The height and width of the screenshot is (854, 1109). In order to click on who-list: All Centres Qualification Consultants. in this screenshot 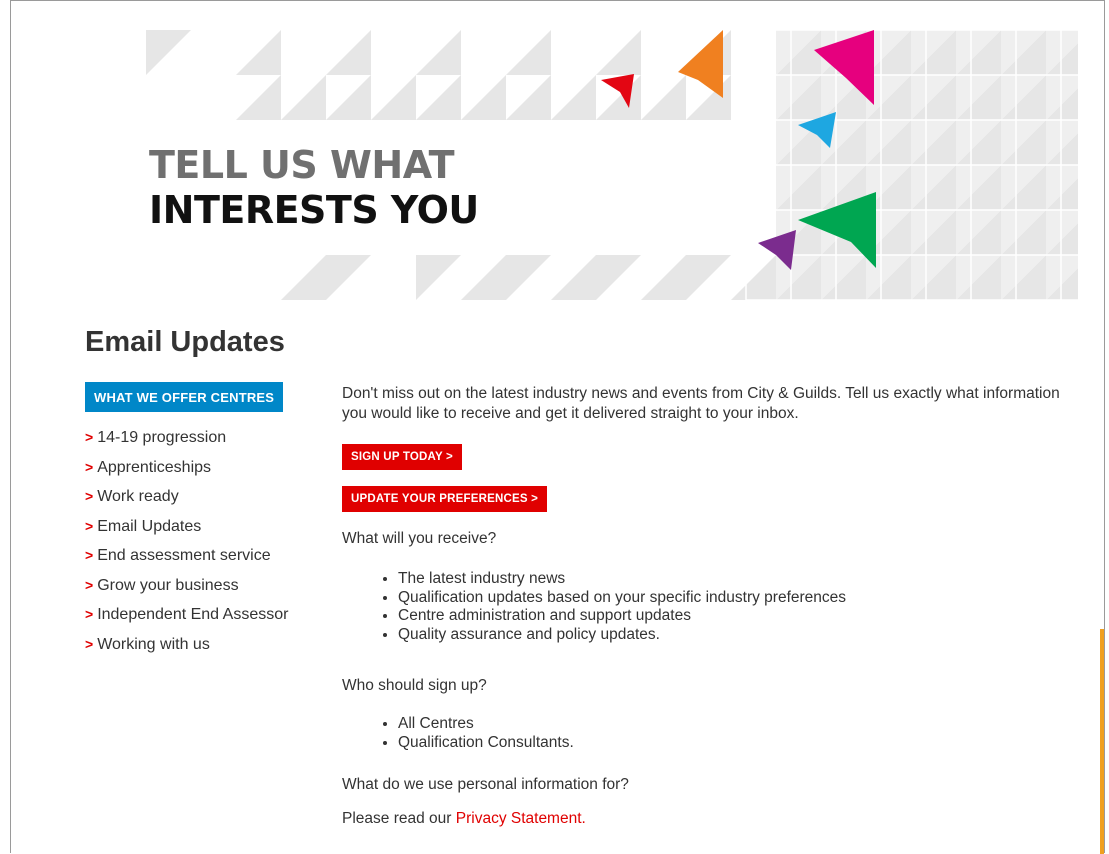, I will do `click(458, 733)`.